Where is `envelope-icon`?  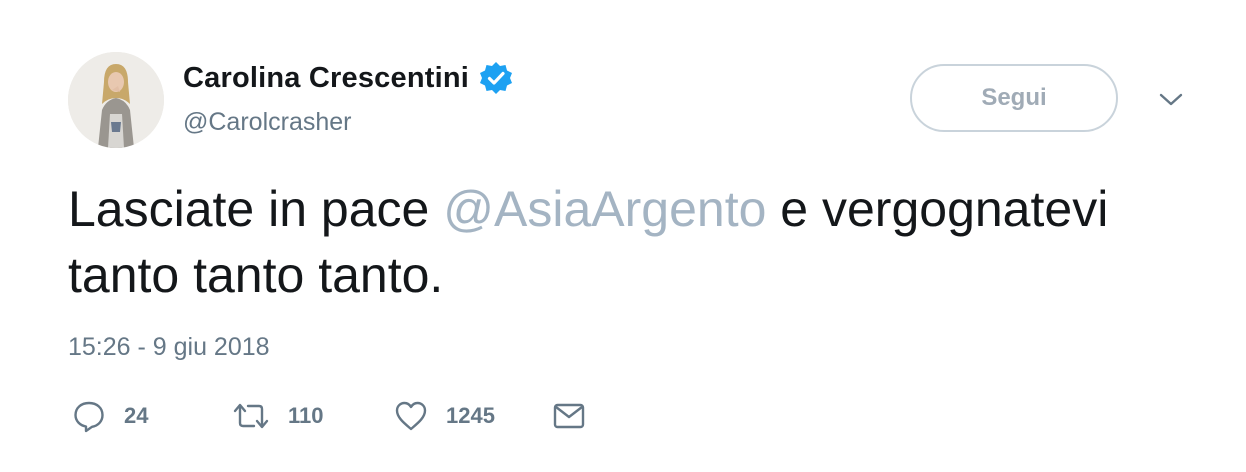
envelope-icon is located at coordinates (569, 416).